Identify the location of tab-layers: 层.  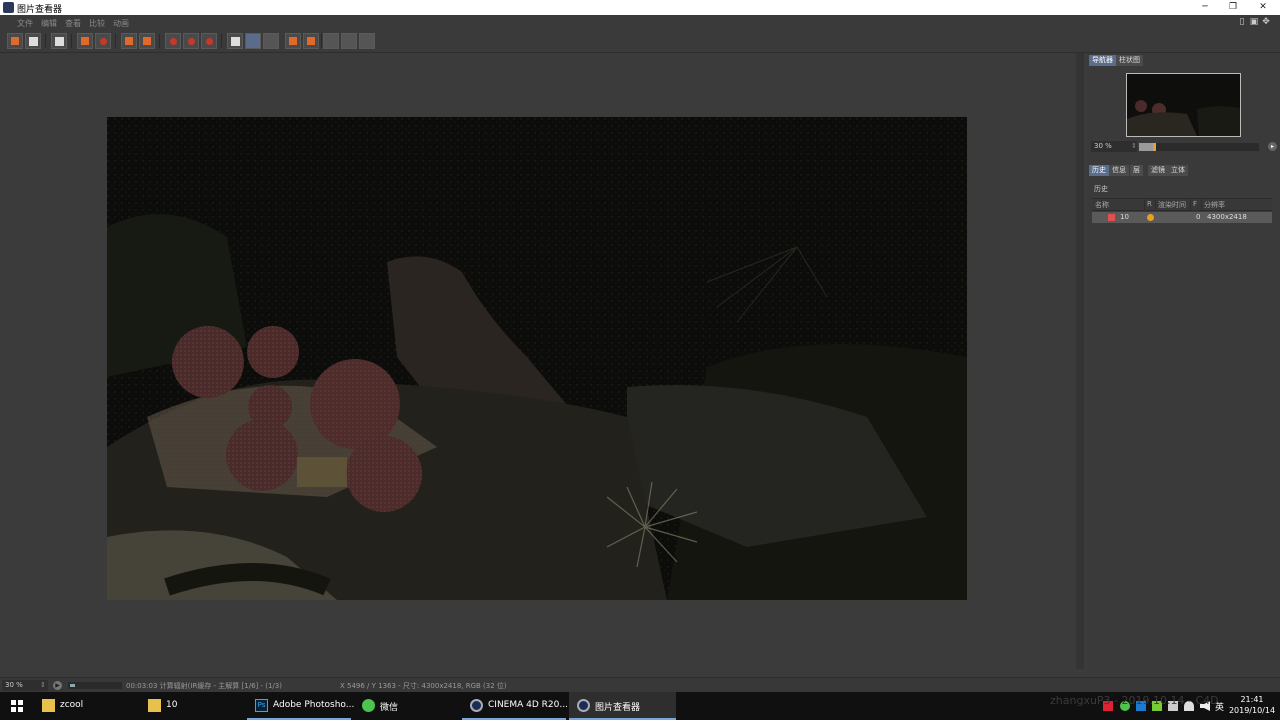
(1136, 170).